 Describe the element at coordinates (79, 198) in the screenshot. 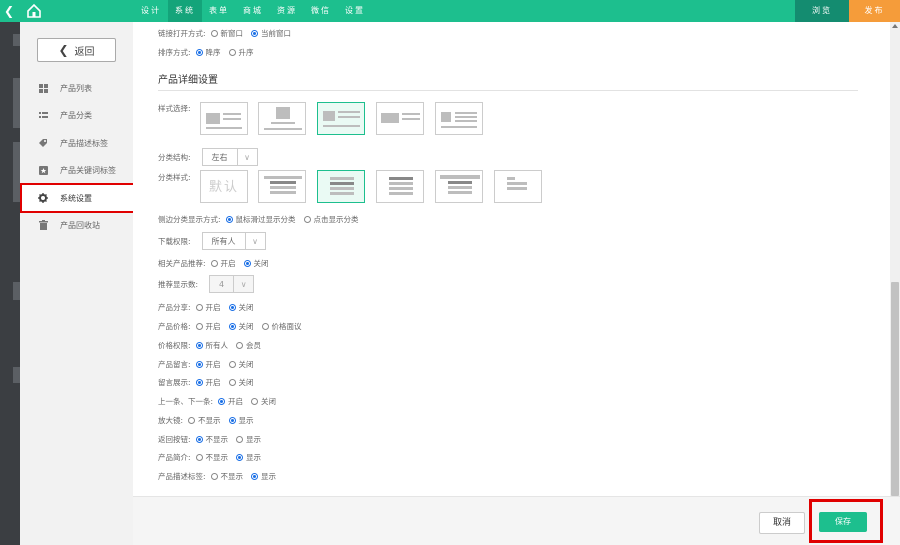

I see `sidebar-item-system-settings: 系统设置` at that location.